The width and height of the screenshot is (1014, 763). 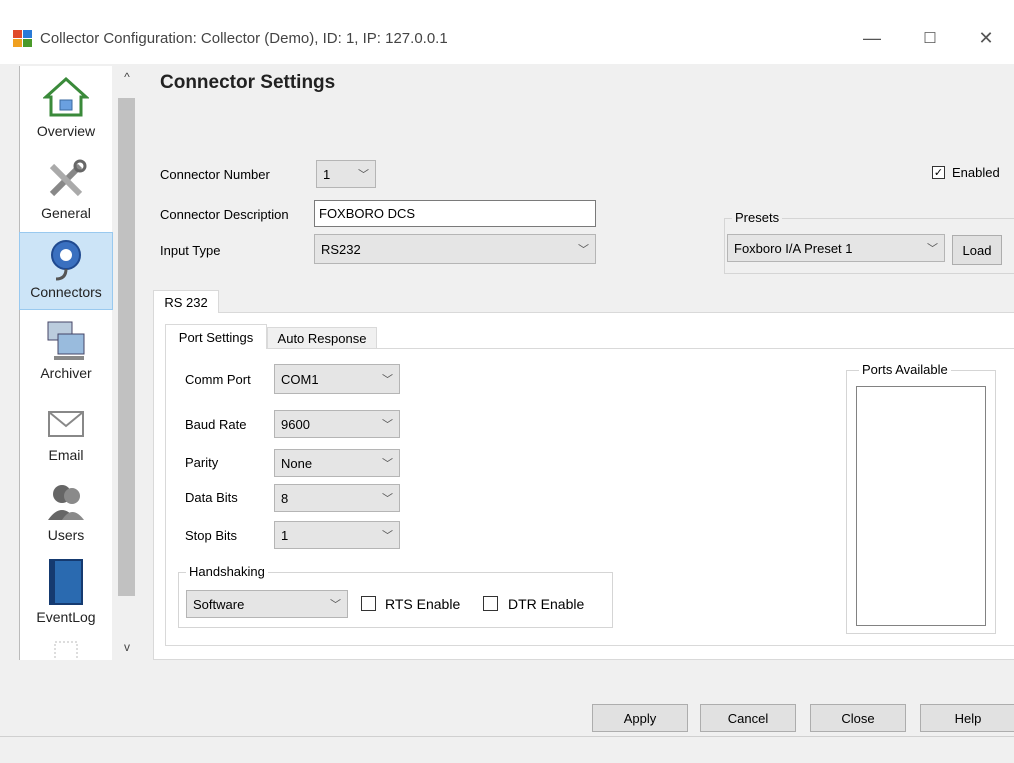 What do you see at coordinates (66, 96) in the screenshot?
I see `home-icon` at bounding box center [66, 96].